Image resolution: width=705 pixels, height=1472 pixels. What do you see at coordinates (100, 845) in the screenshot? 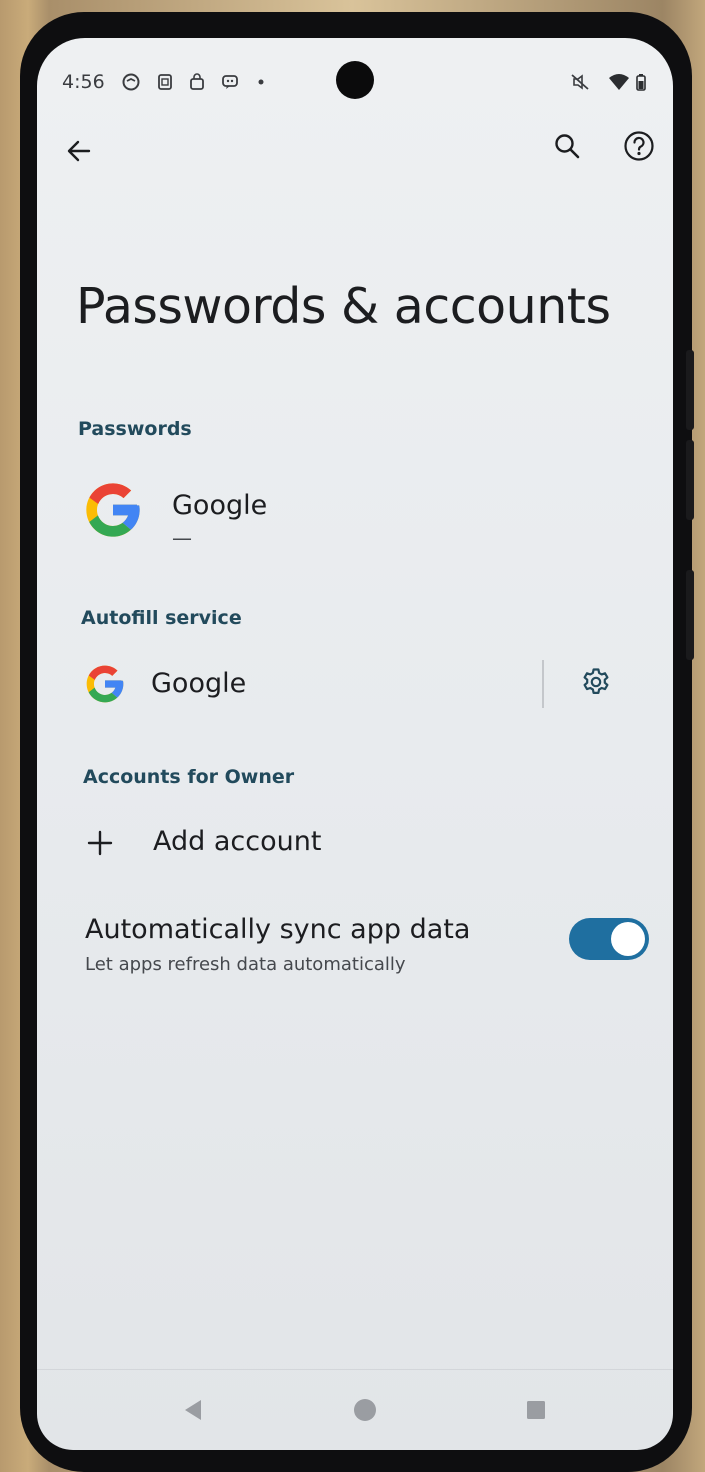
I see `plus-icon` at bounding box center [100, 845].